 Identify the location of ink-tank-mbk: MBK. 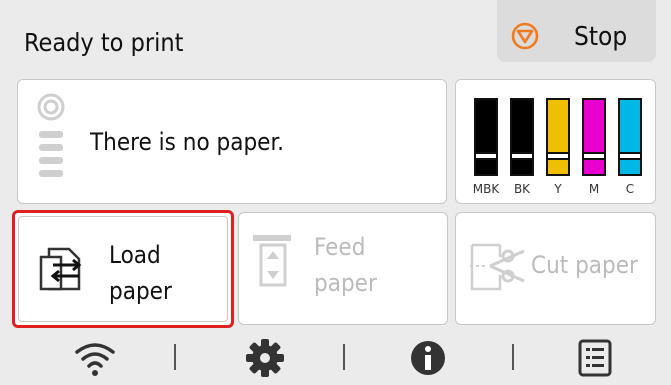
(487, 147).